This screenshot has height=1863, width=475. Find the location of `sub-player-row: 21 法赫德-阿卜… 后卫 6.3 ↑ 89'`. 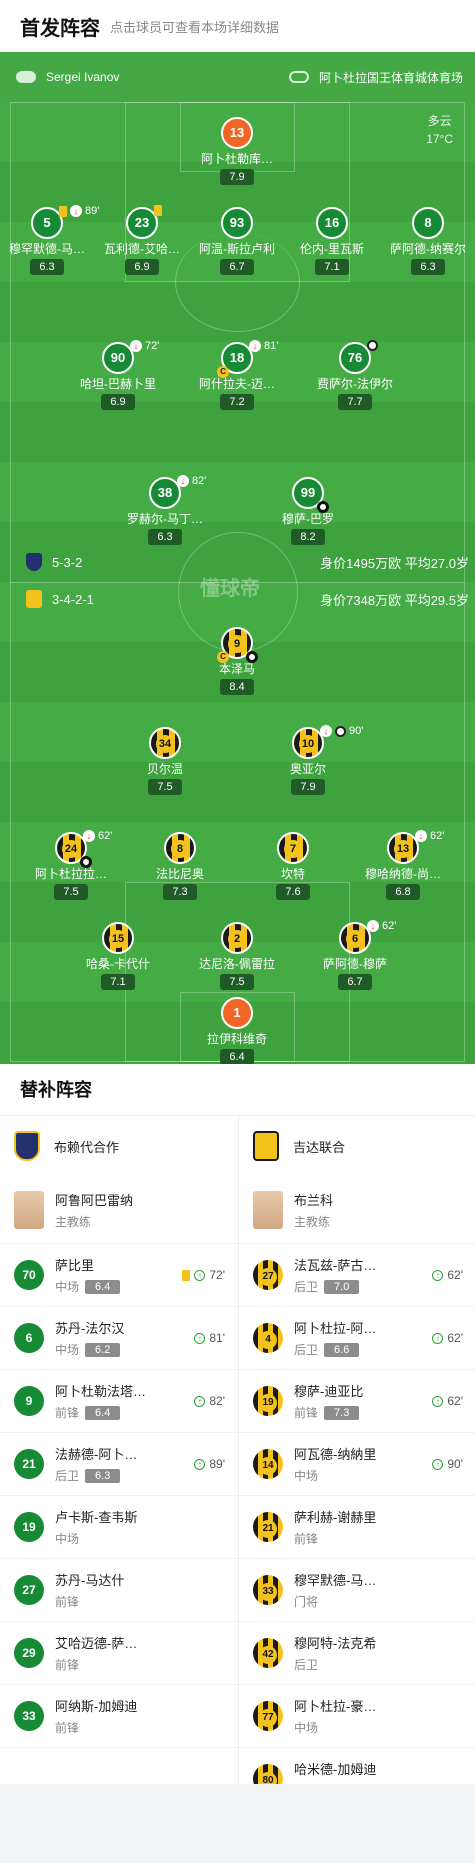

sub-player-row: 21 法赫德-阿卜… 后卫 6.3 ↑ 89' is located at coordinates (118, 1464).